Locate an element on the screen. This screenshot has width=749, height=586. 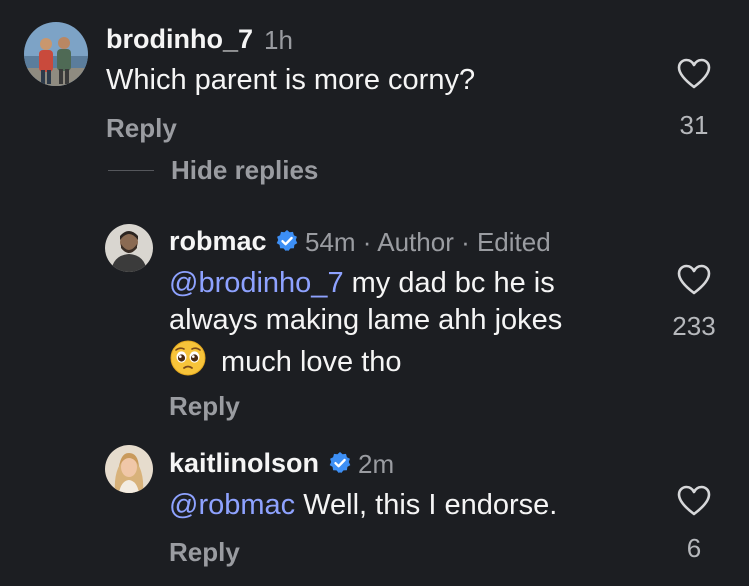
hide-replies-button: Hide replies is located at coordinates (244, 170).